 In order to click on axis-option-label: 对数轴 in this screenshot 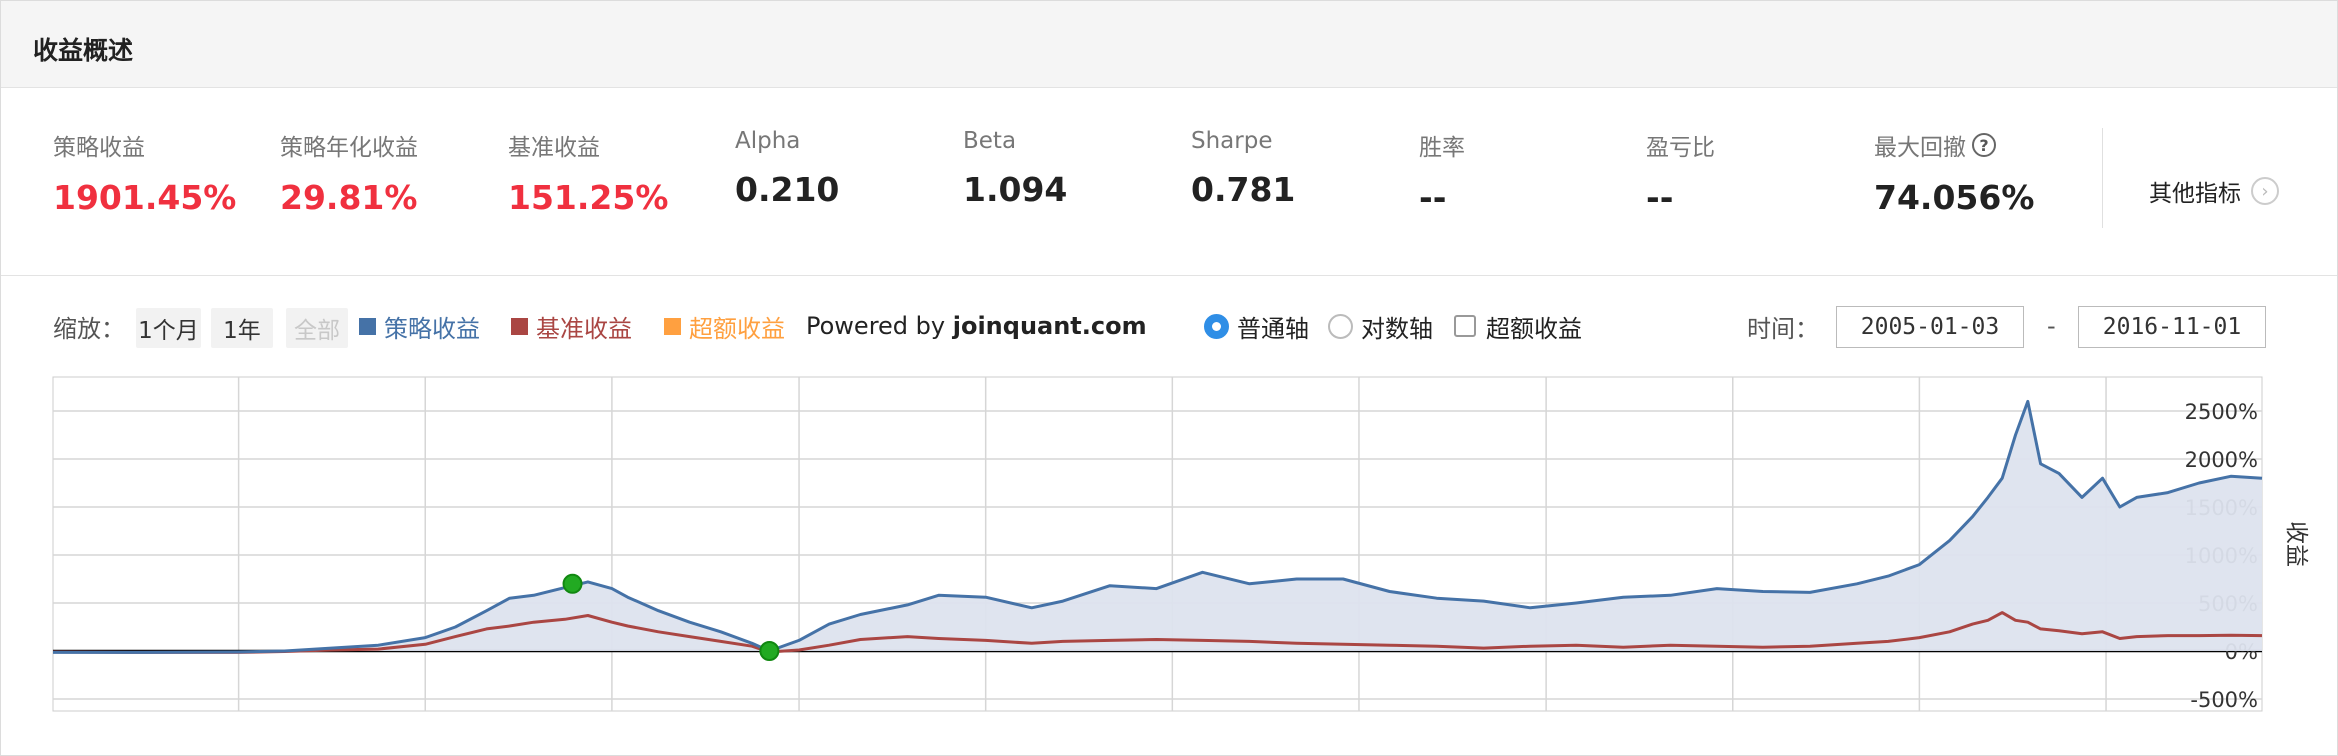, I will do `click(1397, 328)`.